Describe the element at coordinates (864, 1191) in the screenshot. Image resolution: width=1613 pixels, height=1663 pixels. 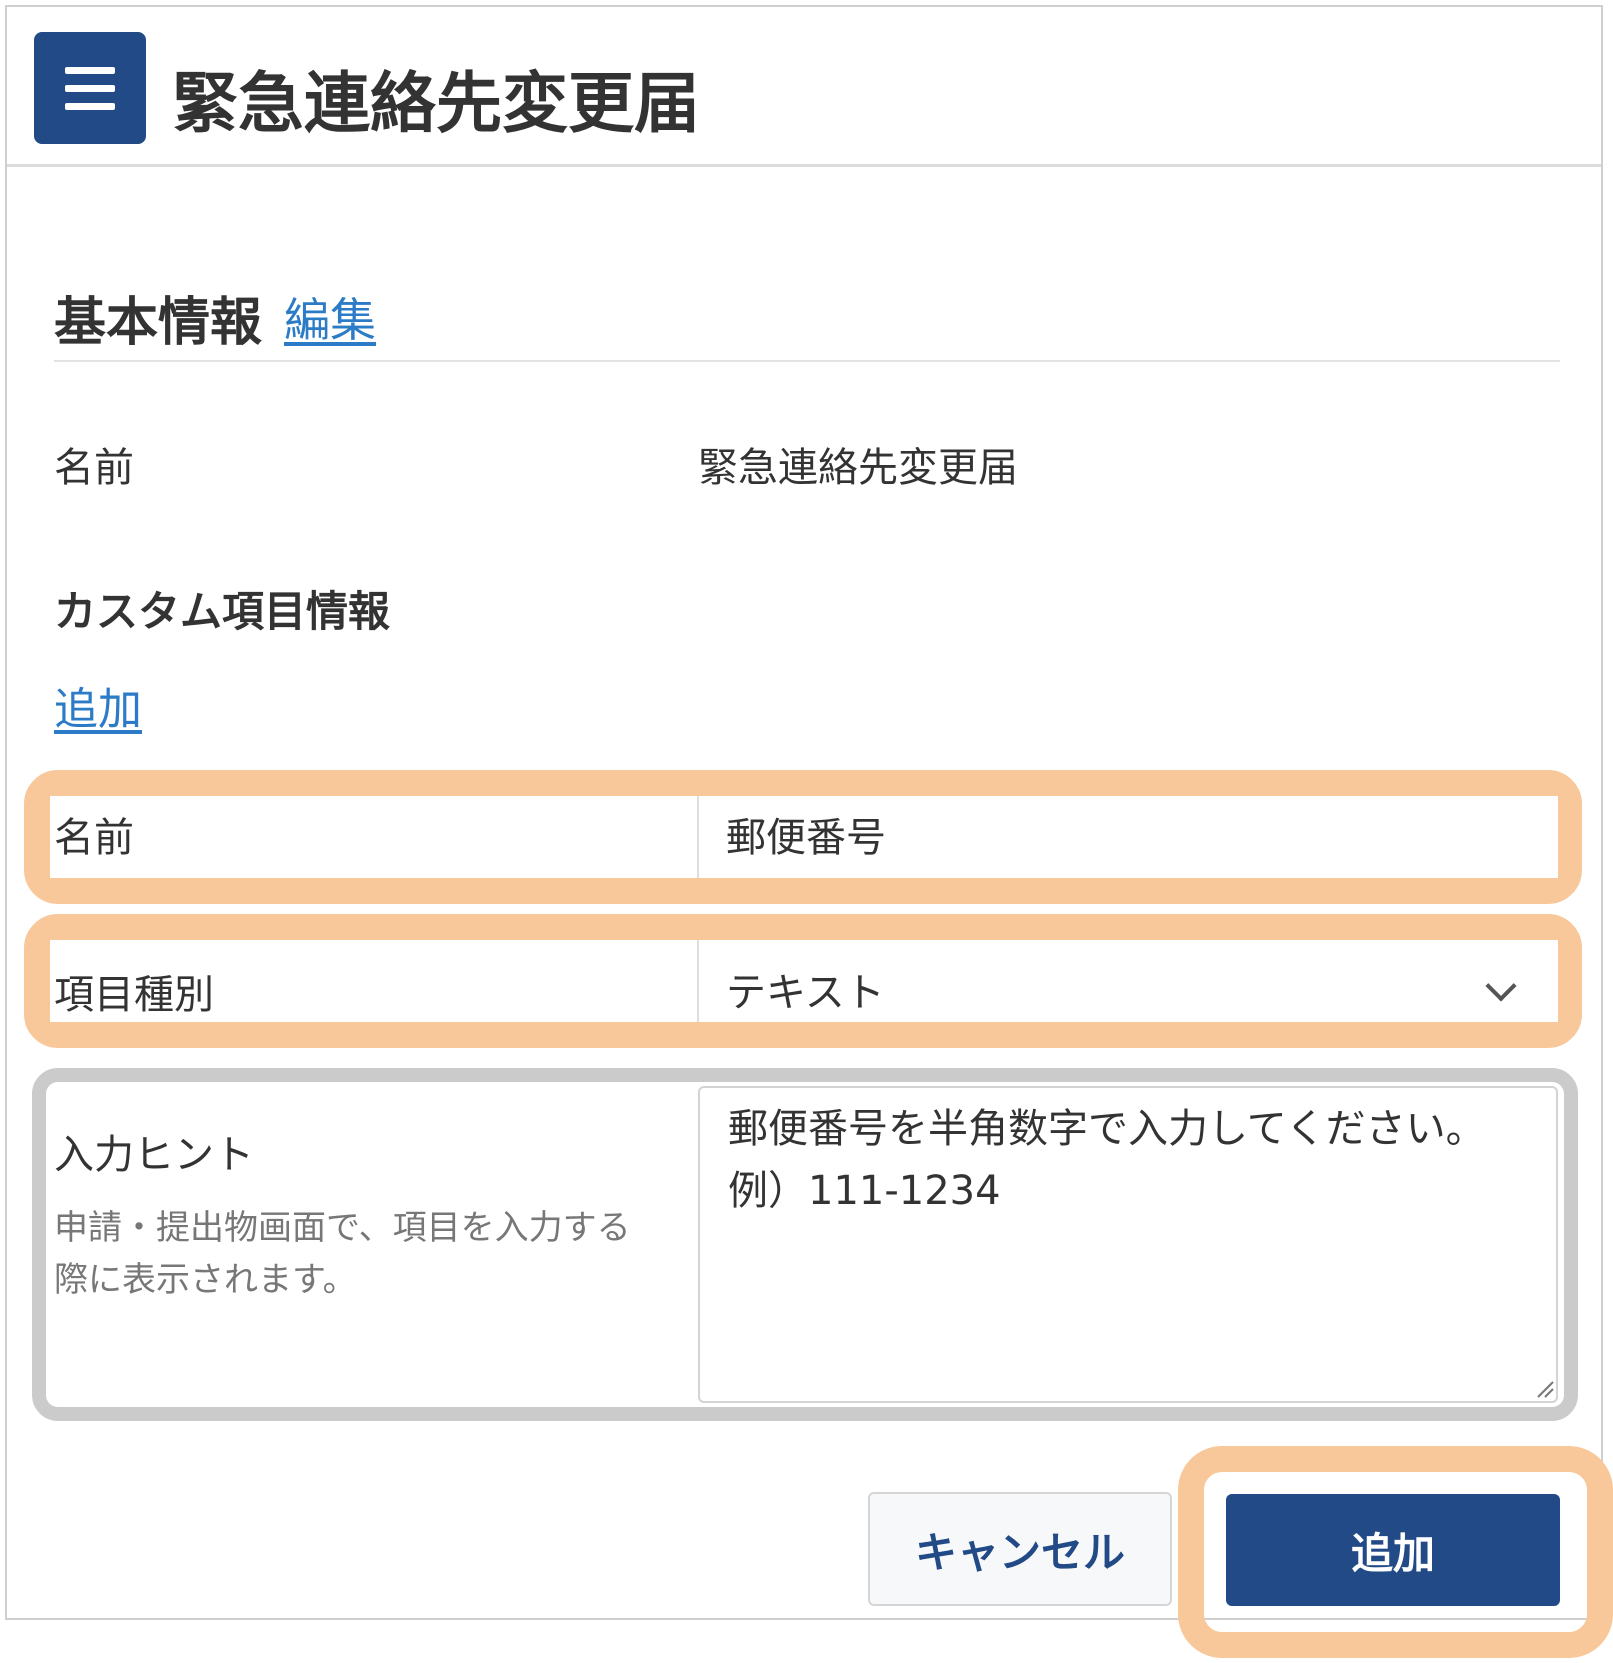
I see `hint-text-line-2: 例）111-1234` at that location.